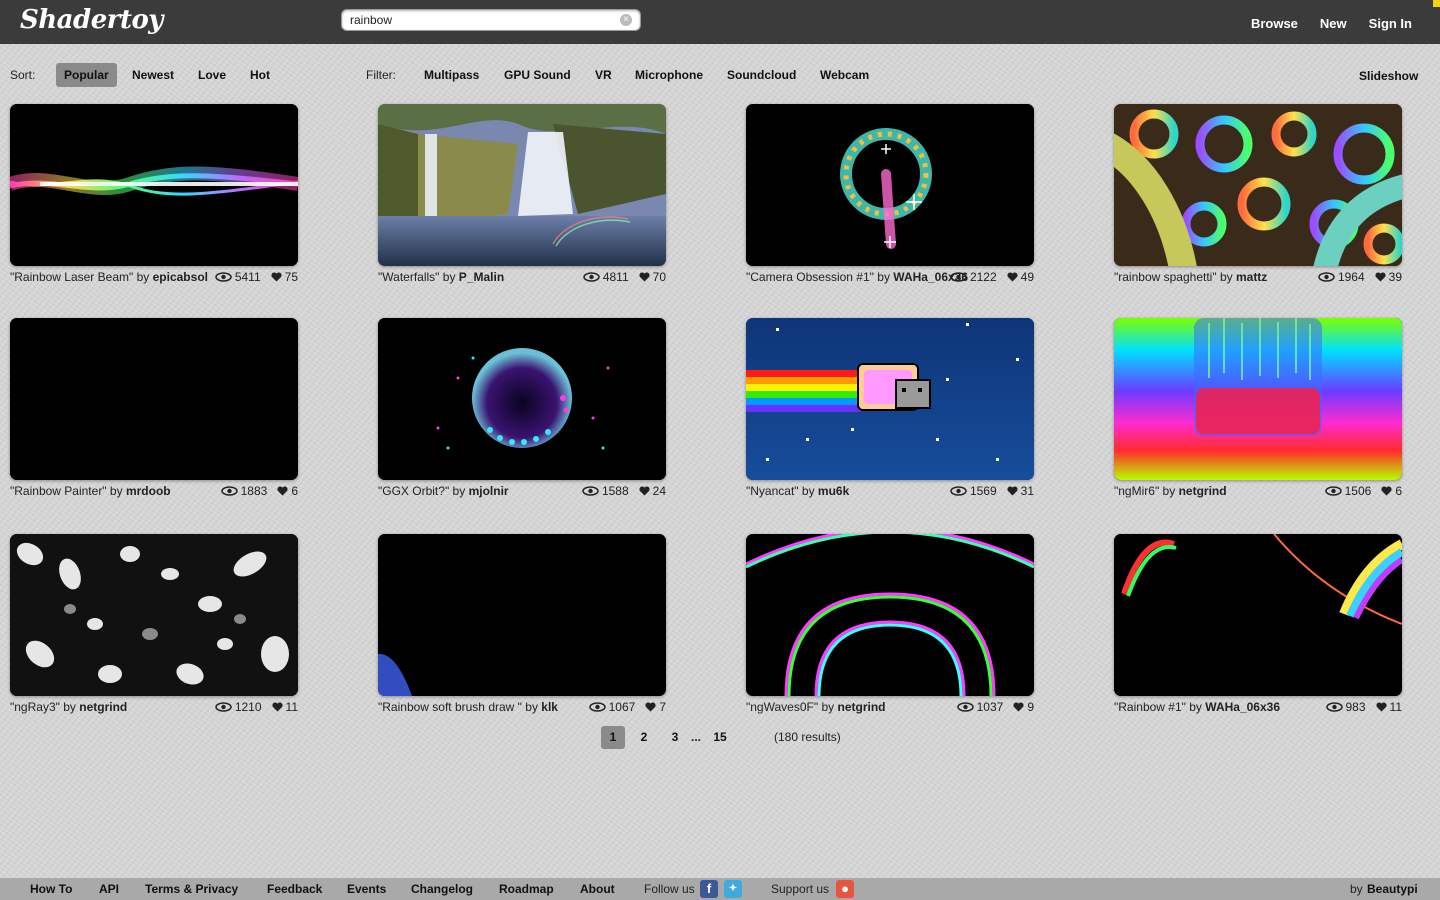  Describe the element at coordinates (1392, 889) in the screenshot. I see `credit-beautypi: Beautypi` at that location.